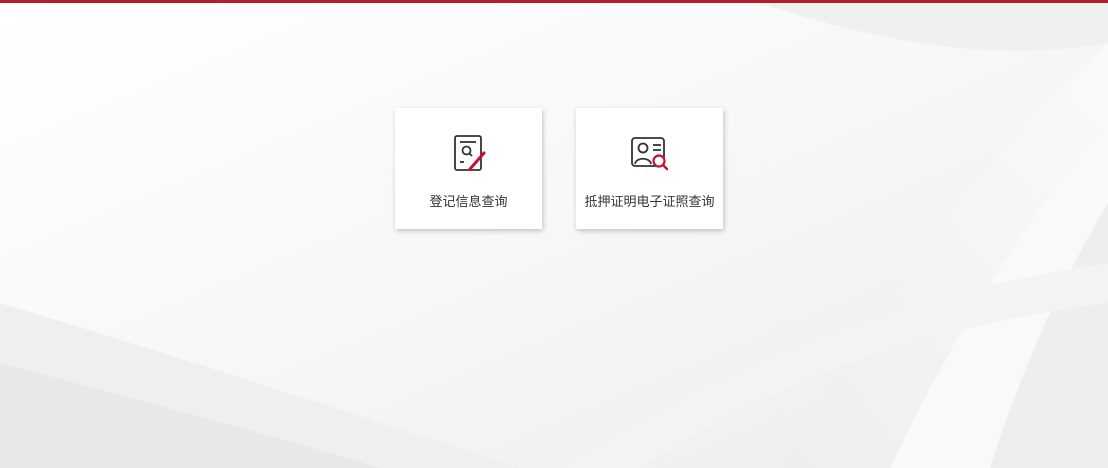  Describe the element at coordinates (469, 154) in the screenshot. I see `document-search-edit-icon` at that location.